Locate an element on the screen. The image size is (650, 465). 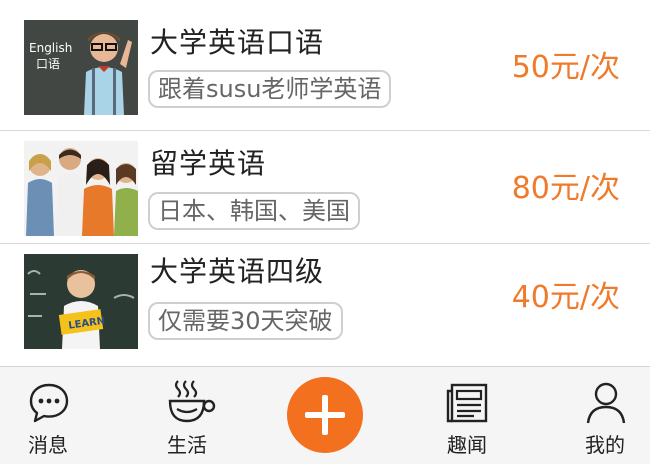
course-price: 50元/次 is located at coordinates (565, 67).